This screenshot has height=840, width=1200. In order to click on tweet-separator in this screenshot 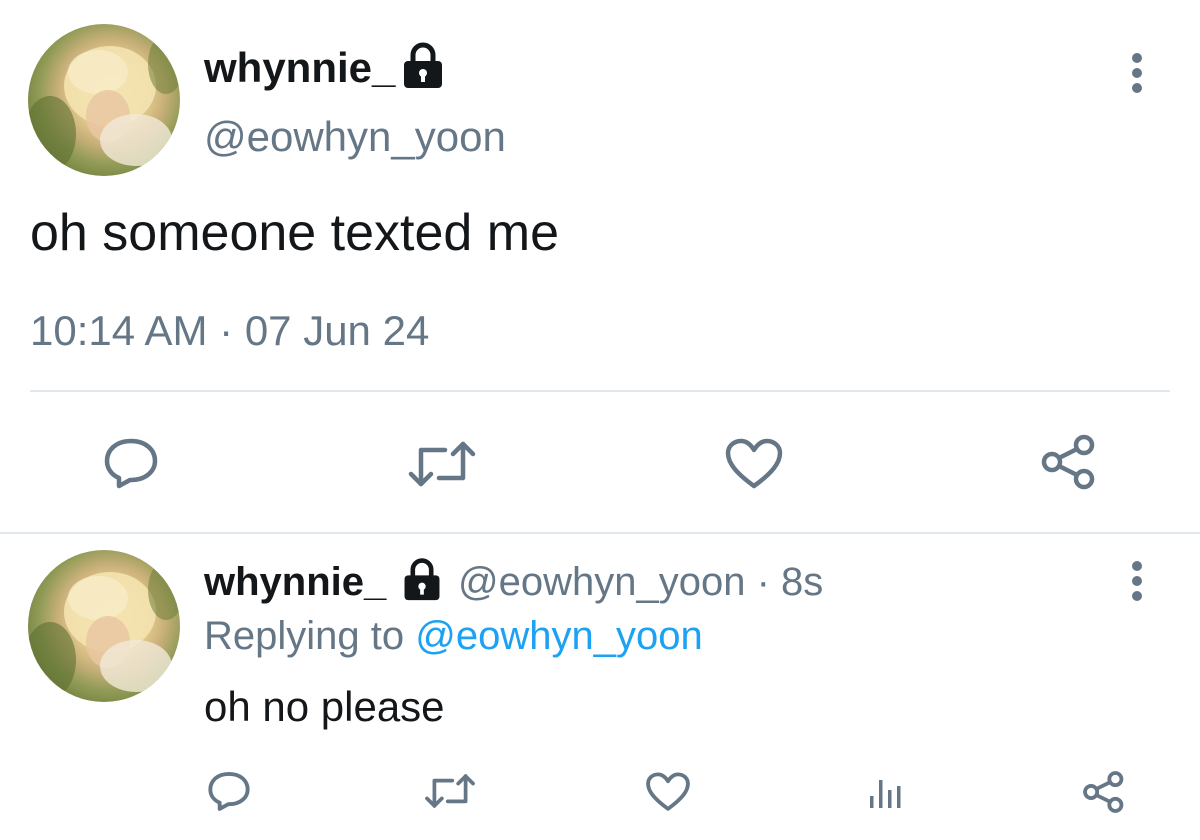, I will do `click(600, 533)`.